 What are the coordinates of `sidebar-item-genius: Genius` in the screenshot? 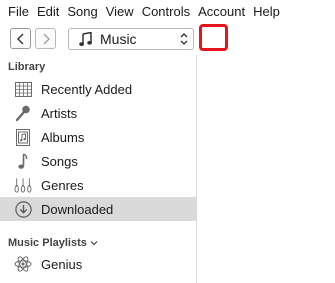 It's located at (98, 264).